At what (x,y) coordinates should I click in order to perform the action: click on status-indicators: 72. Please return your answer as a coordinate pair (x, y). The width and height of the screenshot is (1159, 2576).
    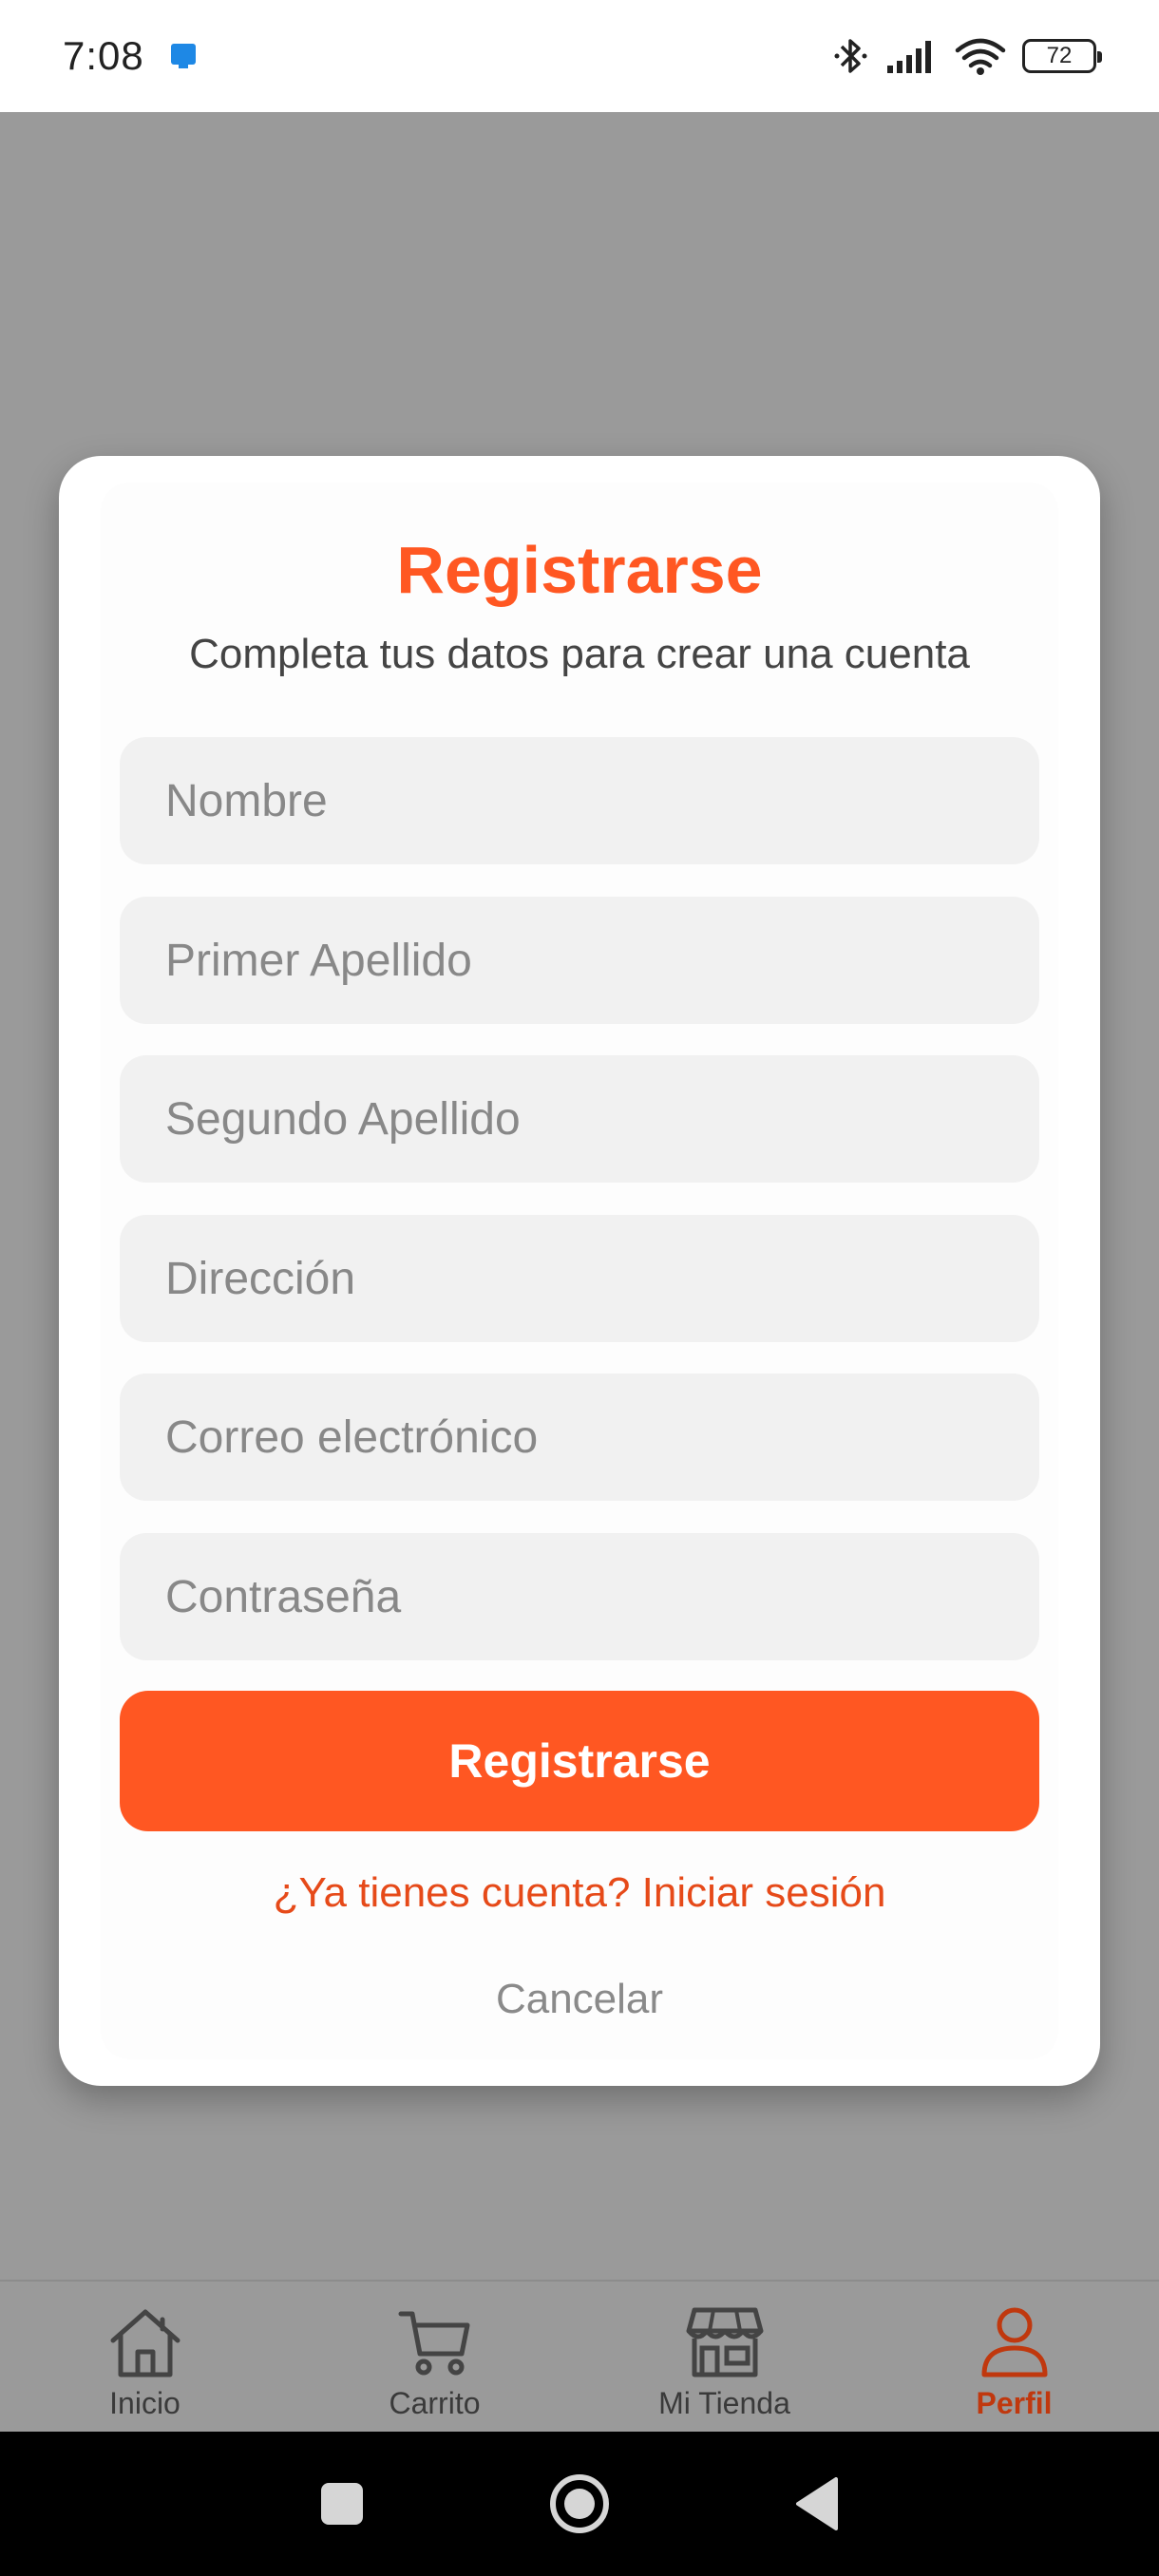
    Looking at the image, I should click on (967, 56).